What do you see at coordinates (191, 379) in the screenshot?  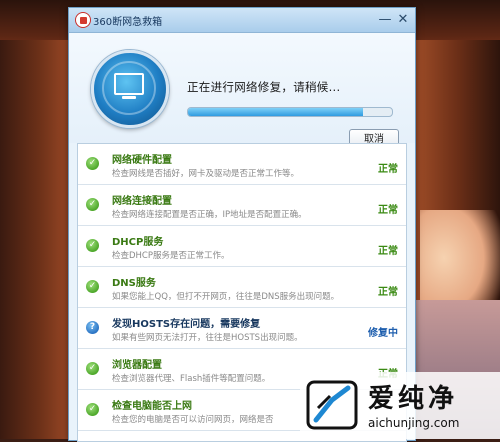 I see `check-item-desc: 检查浏览器代理、Flash插件等配置问题。` at bounding box center [191, 379].